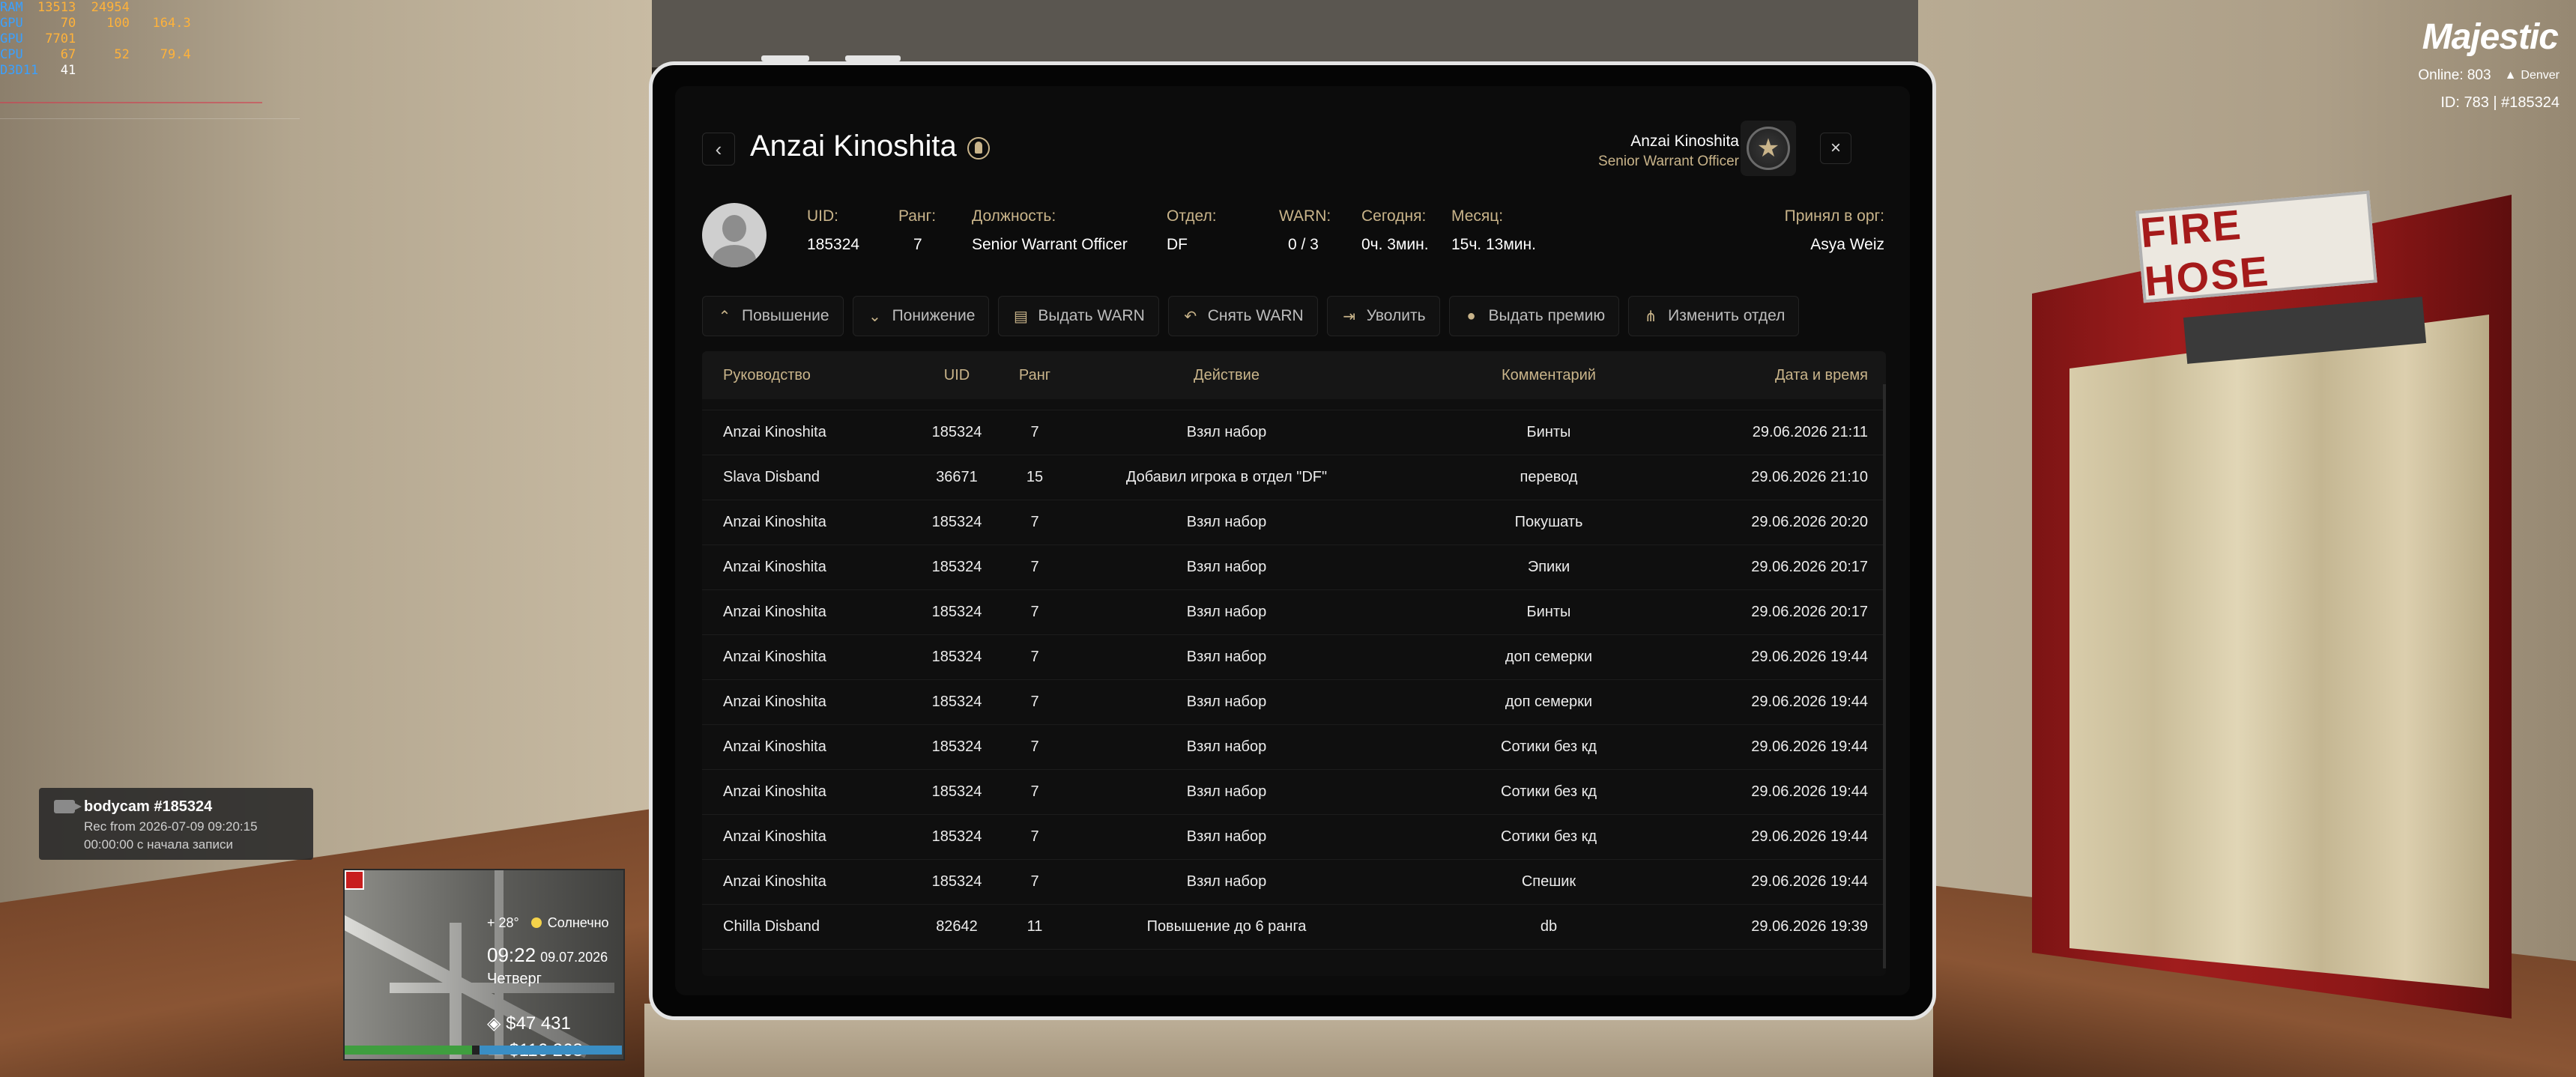 The height and width of the screenshot is (1077, 2576). What do you see at coordinates (1548, 611) in the screenshot?
I see `table-cell: Бинты` at bounding box center [1548, 611].